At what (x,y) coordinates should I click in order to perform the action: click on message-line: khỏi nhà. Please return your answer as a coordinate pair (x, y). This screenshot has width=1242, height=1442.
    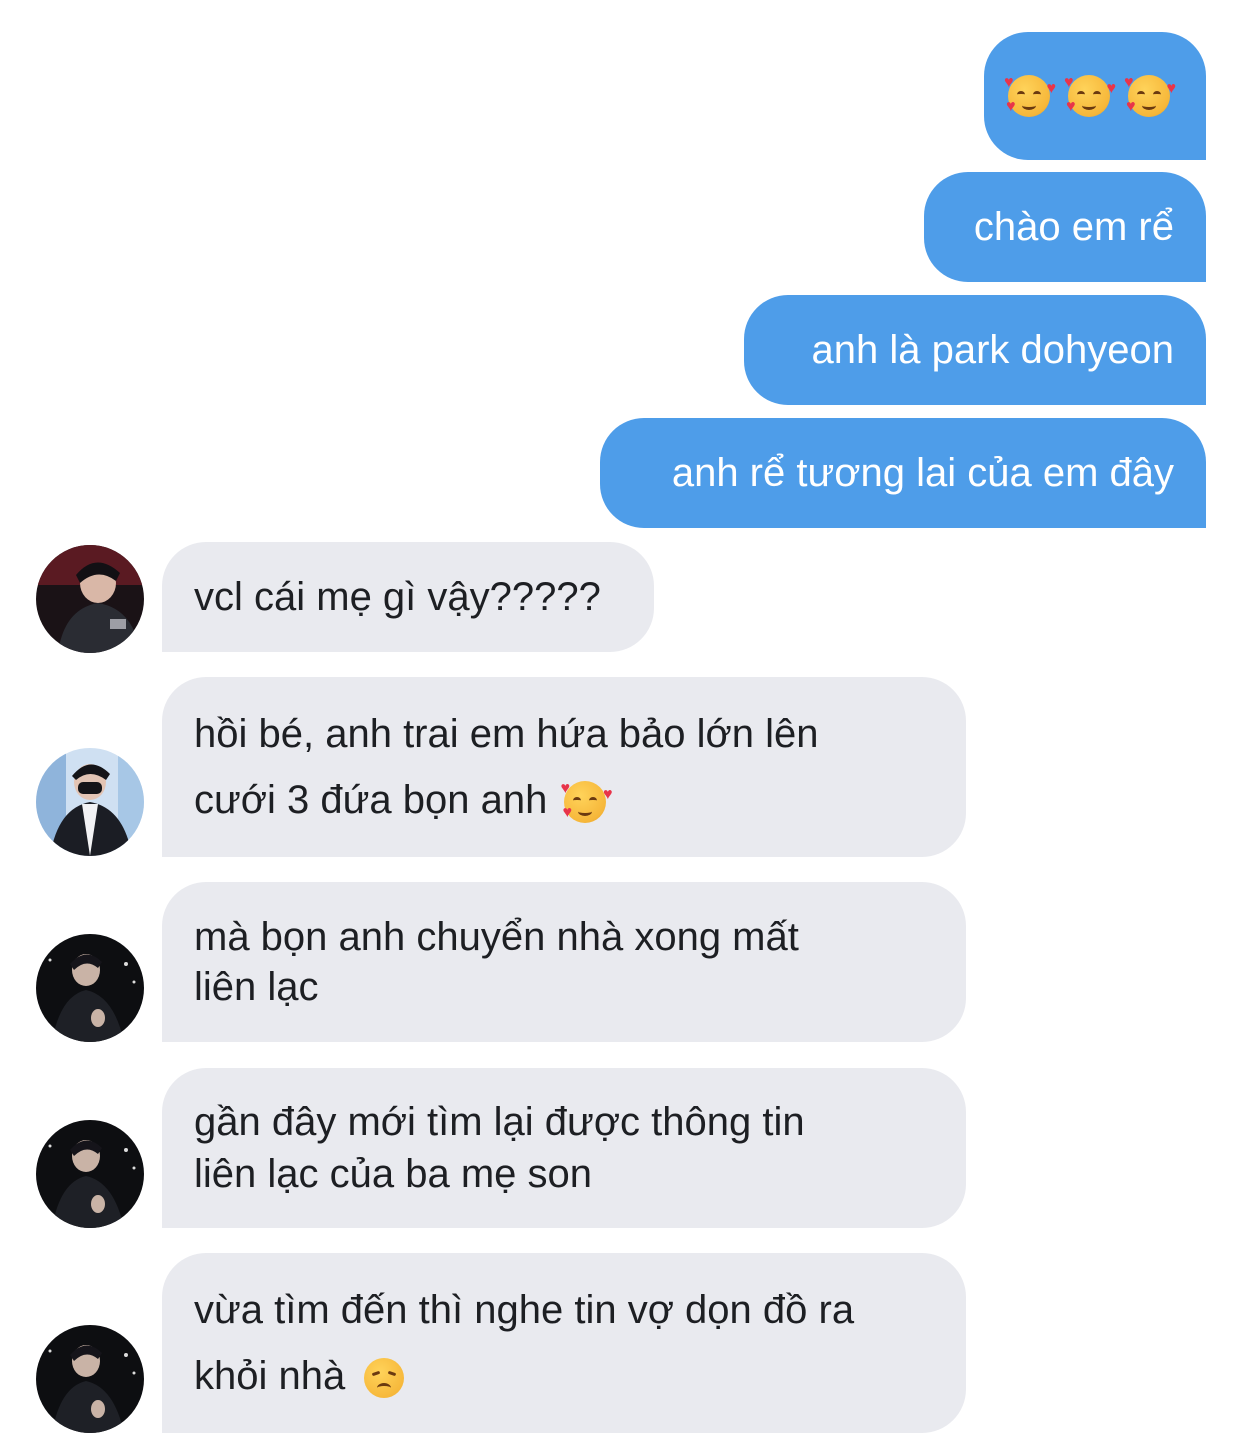
    Looking at the image, I should click on (270, 1376).